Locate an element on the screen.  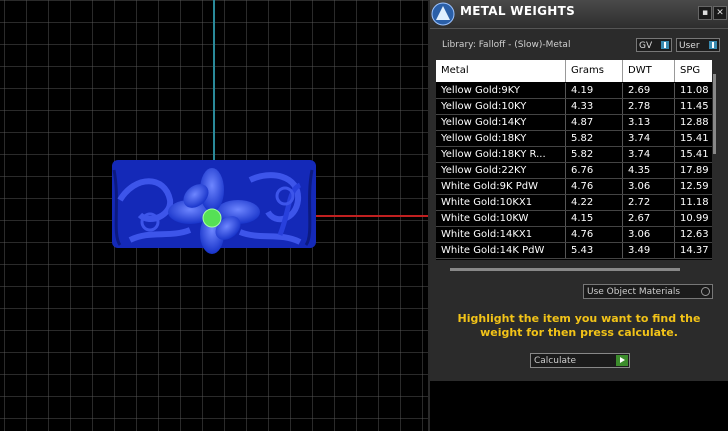
cell-dwt: 3.49 is located at coordinates (648, 250).